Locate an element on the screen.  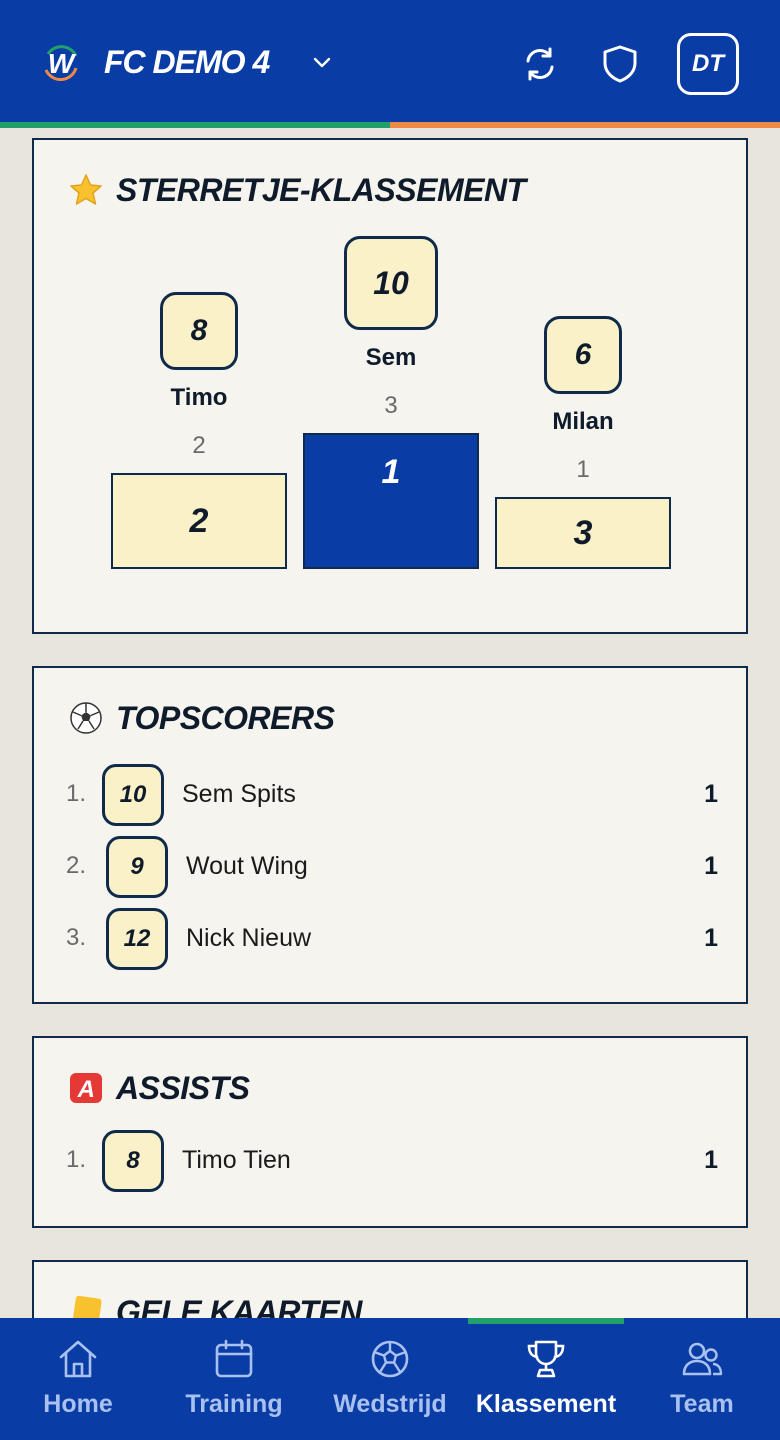
bottom-nav: Home Training Wedstrijd Klassement Team is located at coordinates (390, 1379).